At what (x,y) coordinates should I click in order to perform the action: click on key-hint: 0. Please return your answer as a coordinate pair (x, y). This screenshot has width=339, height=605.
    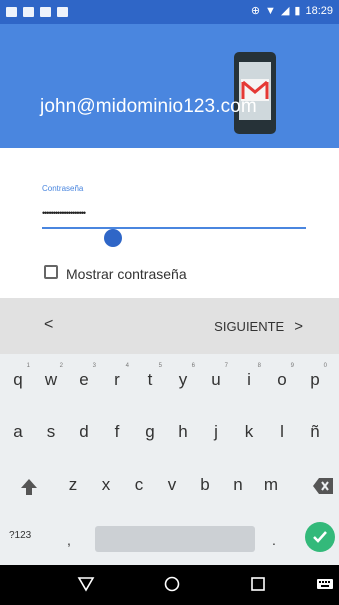
    Looking at the image, I should click on (325, 366).